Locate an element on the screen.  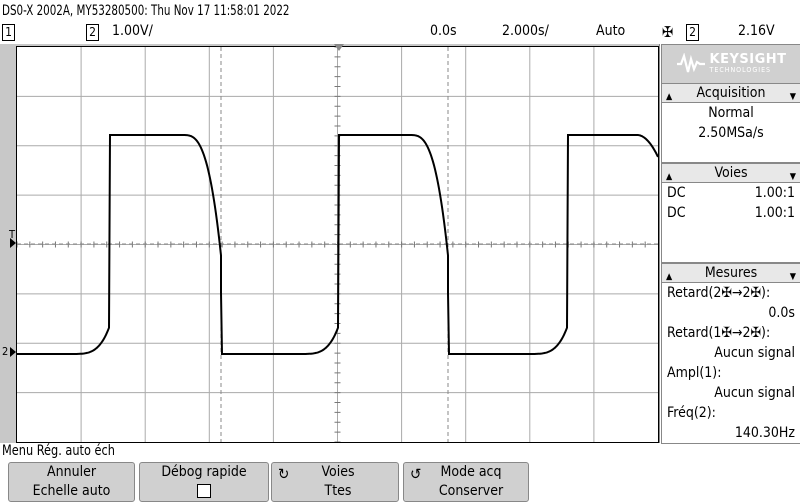
channels-panel: ▲ Voies ▼ DC 1.00:1 DC 1.00:1 is located at coordinates (730, 213).